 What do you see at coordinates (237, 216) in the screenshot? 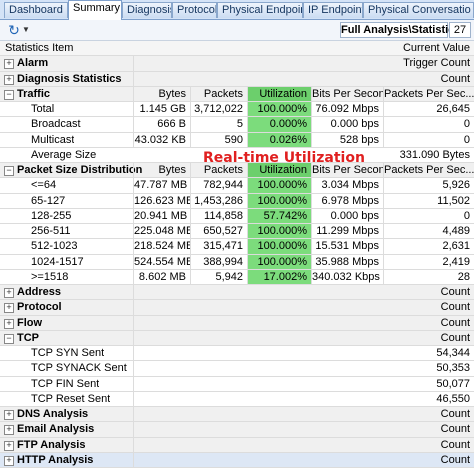
I see `table-row: 128-255 20.941 MB 114,858 57.742% 0.000 bps 0` at bounding box center [237, 216].